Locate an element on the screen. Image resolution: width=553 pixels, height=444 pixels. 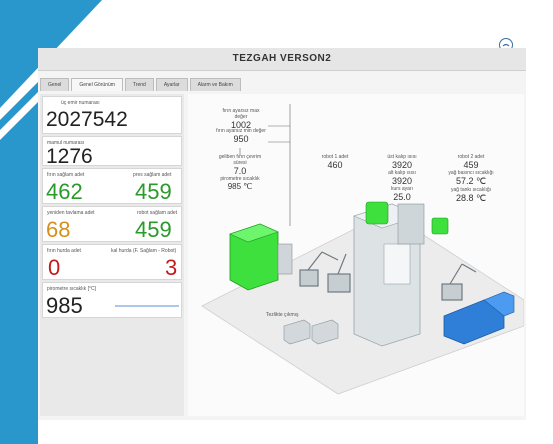
pyro-label: pirometre sıcaklık [°C] is located at coordinates (71, 289).